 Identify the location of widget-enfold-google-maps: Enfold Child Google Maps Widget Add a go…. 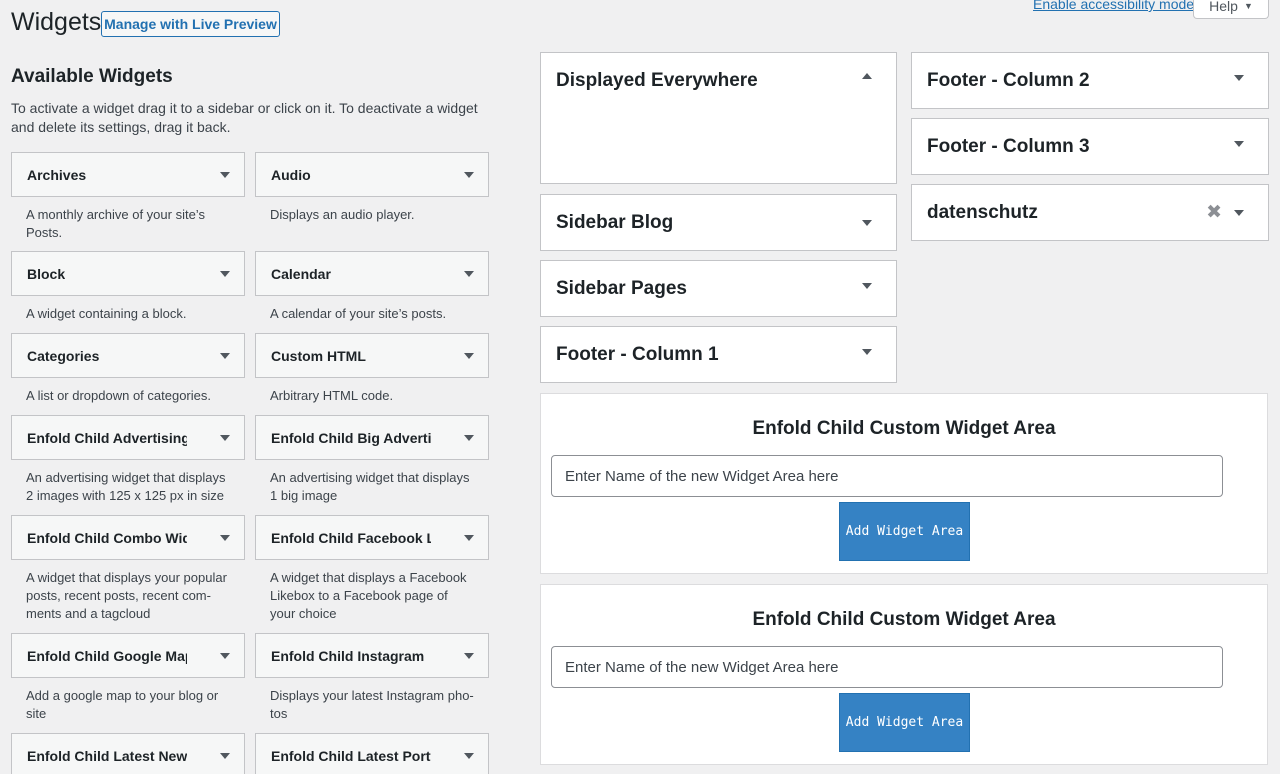
(128, 678).